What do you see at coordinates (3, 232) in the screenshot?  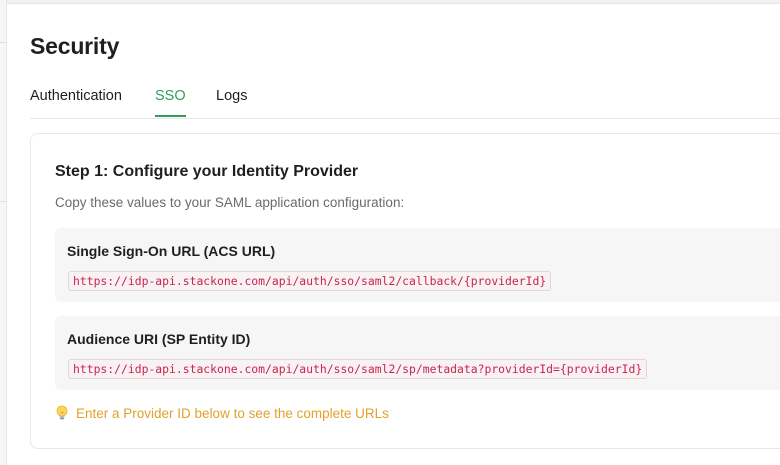 I see `left-sidebar-edge` at bounding box center [3, 232].